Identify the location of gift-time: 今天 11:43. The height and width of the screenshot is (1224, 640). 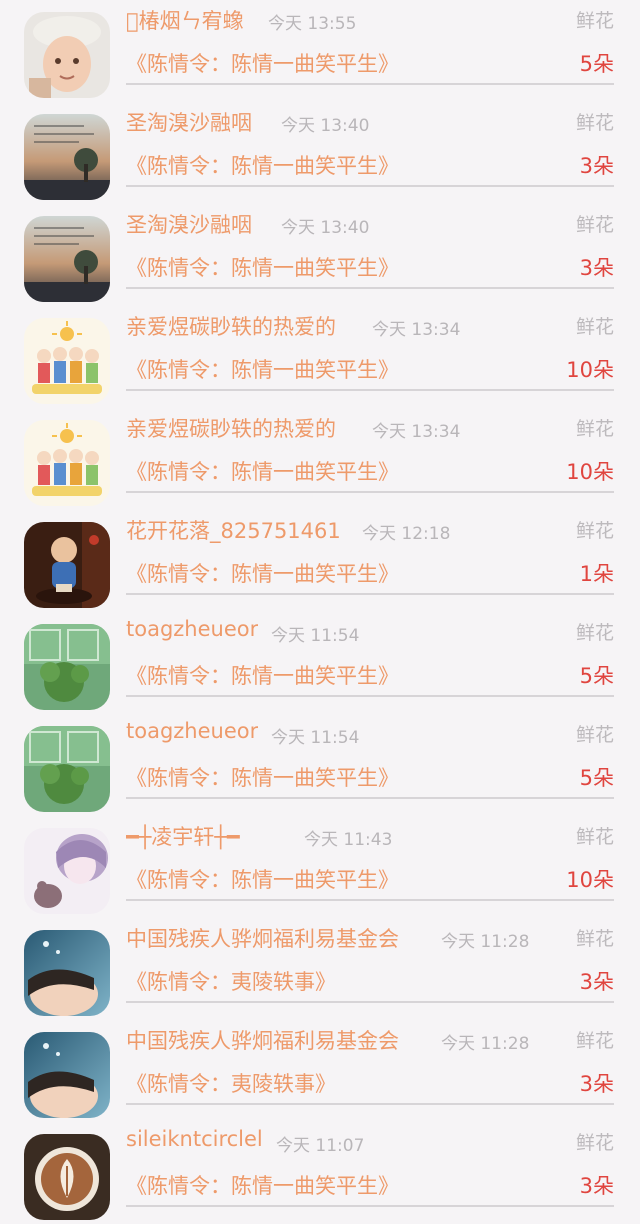
(348, 840).